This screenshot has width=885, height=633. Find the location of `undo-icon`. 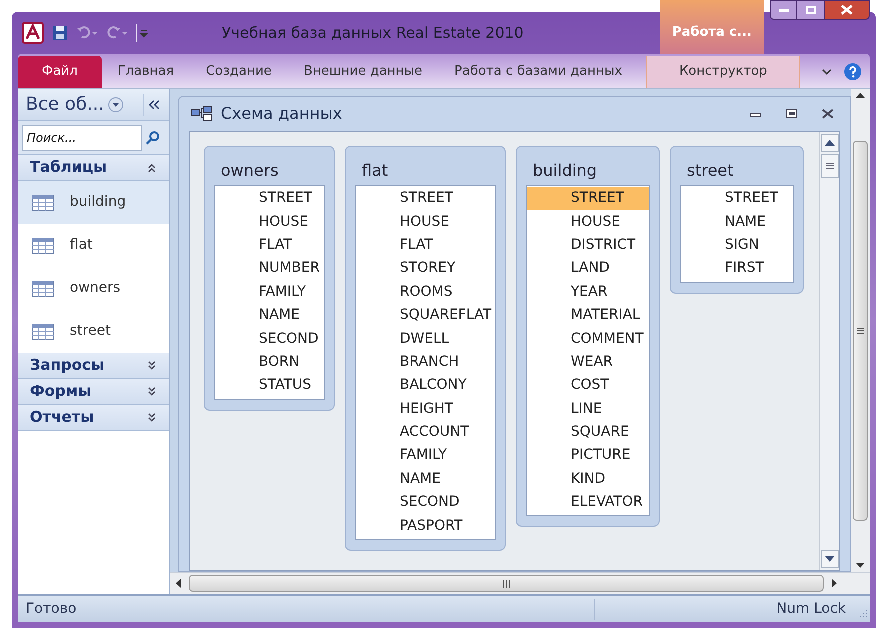

undo-icon is located at coordinates (87, 33).